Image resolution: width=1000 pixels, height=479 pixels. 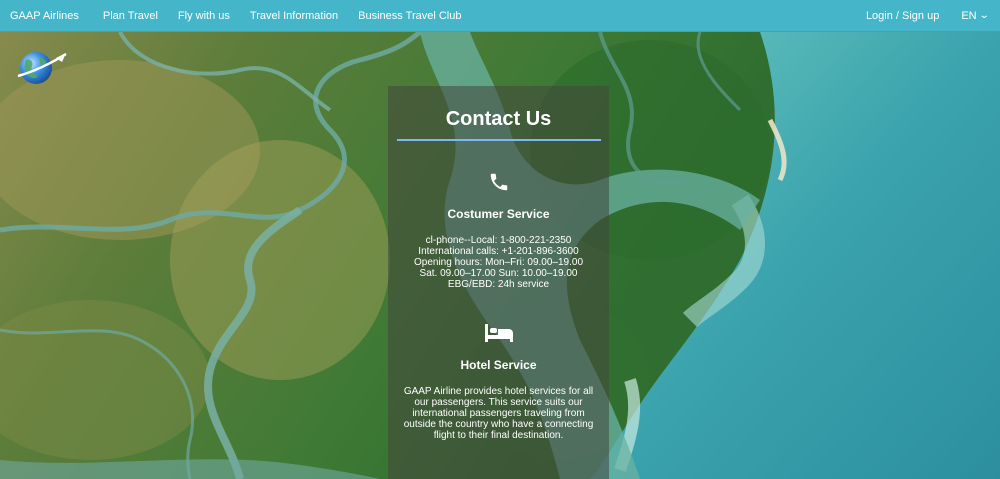 I want to click on nav-fly-with-us: Fly with us, so click(x=204, y=16).